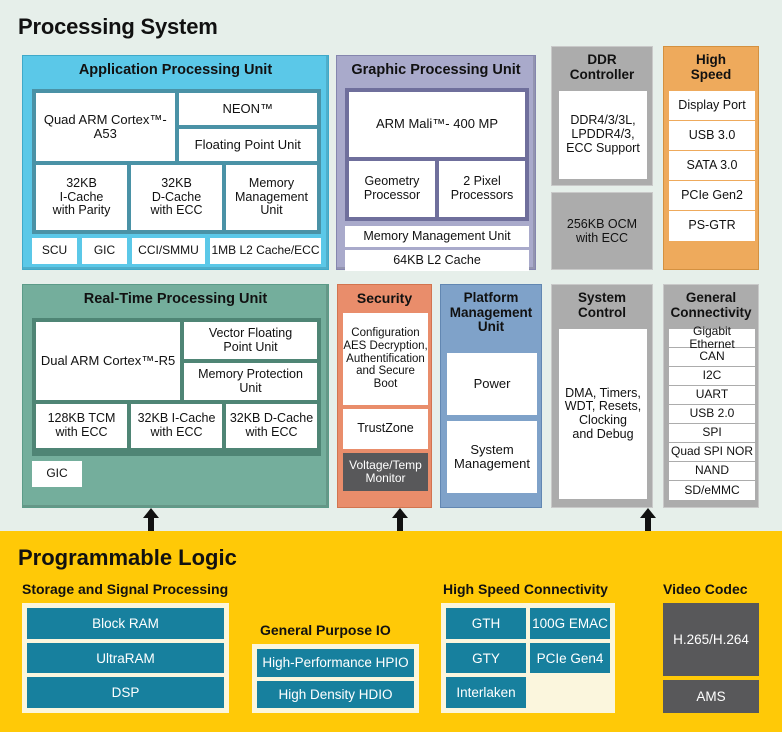  I want to click on security-header: Security, so click(384, 298).